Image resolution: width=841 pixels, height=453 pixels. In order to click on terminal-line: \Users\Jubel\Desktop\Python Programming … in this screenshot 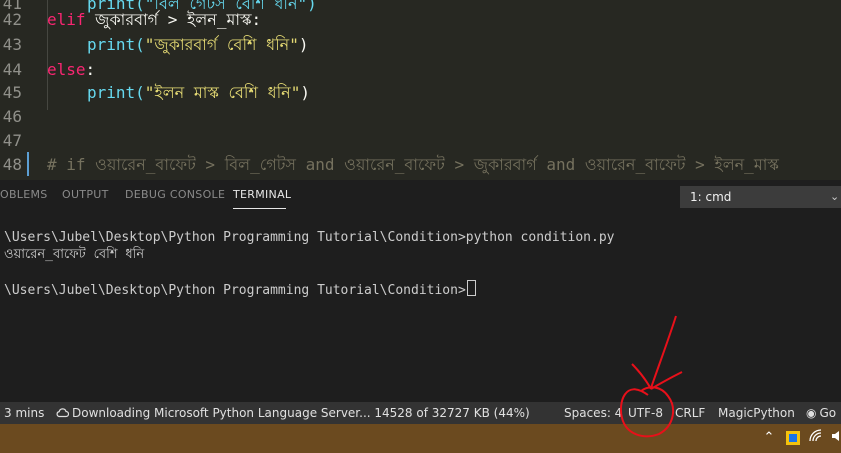, I will do `click(309, 237)`.